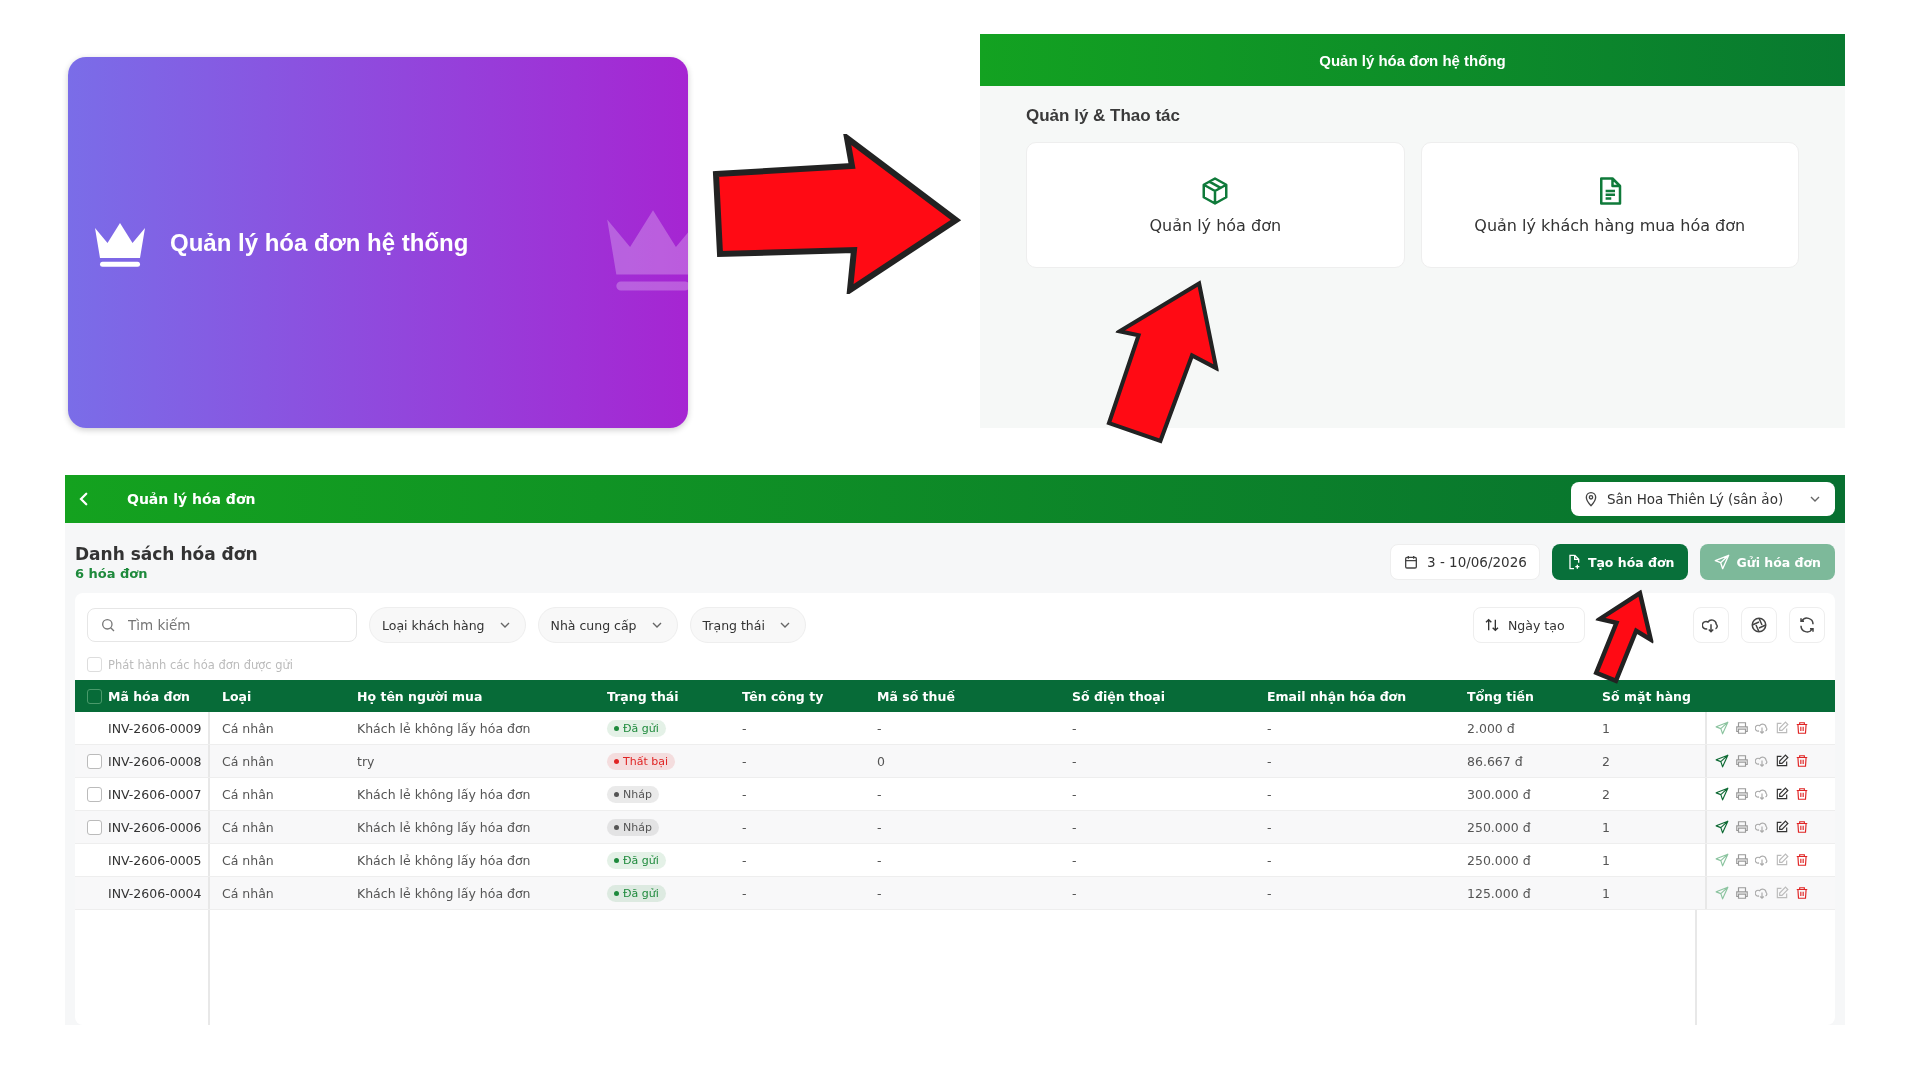  Describe the element at coordinates (916, 696) in the screenshot. I see `column-header: Mã số thuế` at that location.